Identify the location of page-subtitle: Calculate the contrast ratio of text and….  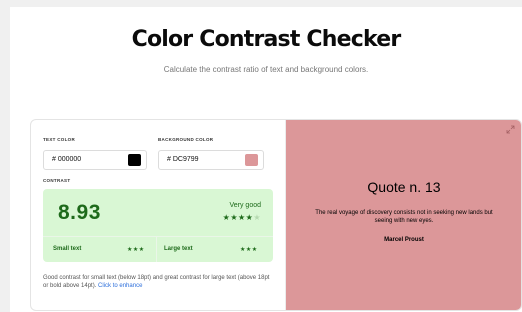
(266, 69).